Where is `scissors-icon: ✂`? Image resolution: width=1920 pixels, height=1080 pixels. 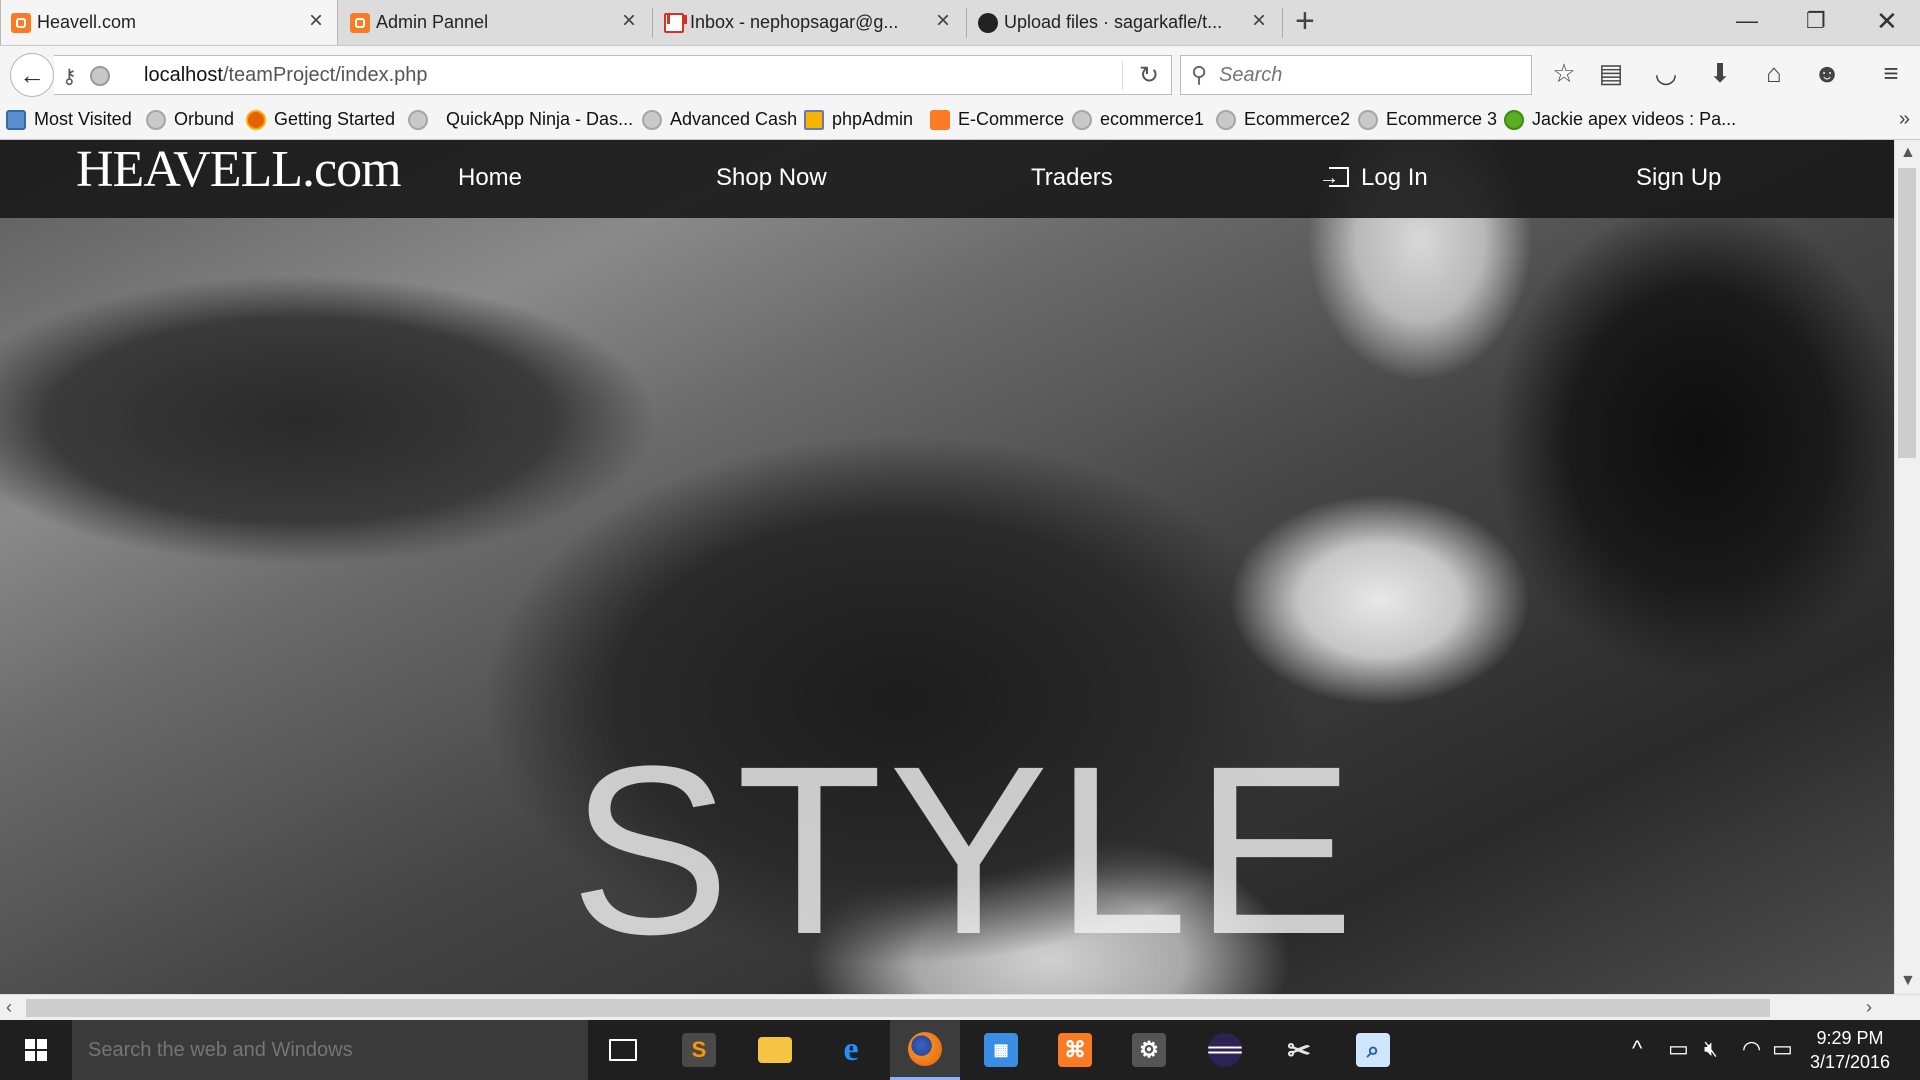 scissors-icon: ✂ is located at coordinates (1299, 1050).